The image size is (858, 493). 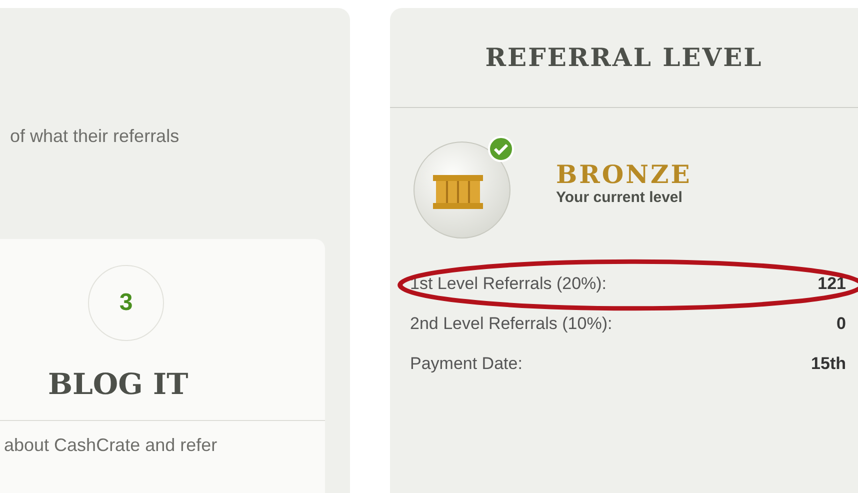 What do you see at coordinates (94, 137) in the screenshot?
I see `intro-text: of what their referrals` at bounding box center [94, 137].